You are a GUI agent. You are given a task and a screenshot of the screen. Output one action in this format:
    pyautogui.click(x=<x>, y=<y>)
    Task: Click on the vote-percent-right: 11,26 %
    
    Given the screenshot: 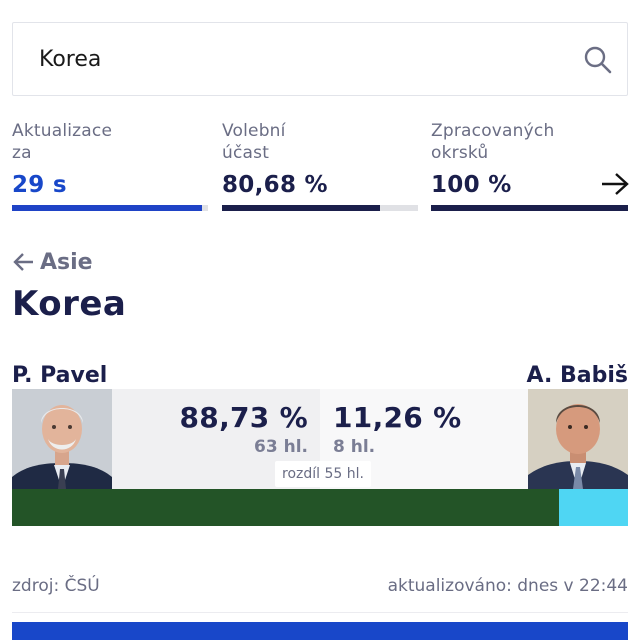 What is the action you would take?
    pyautogui.click(x=397, y=417)
    